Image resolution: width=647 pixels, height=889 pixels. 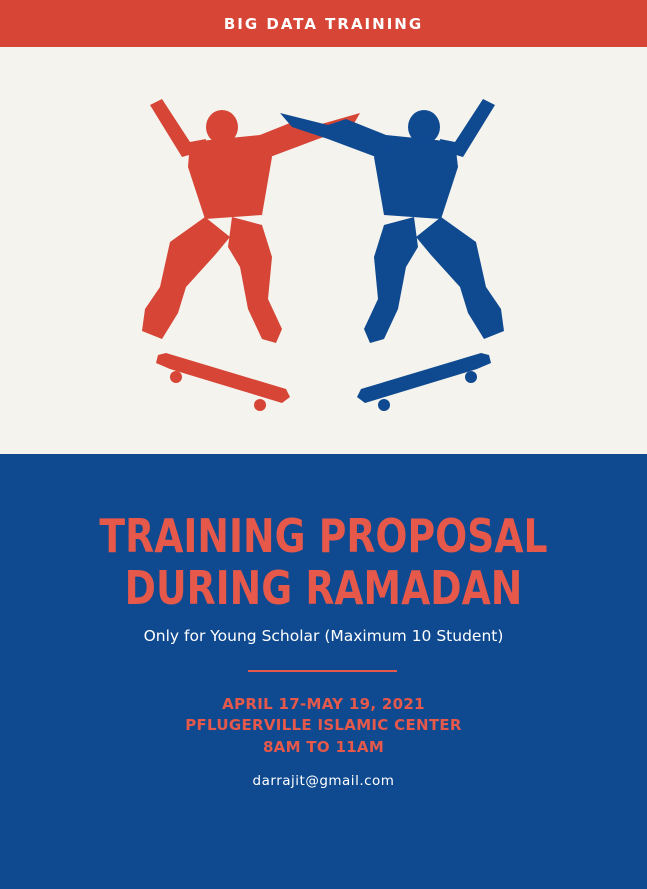 What do you see at coordinates (424, 382) in the screenshot?
I see `right-skateboard-icon` at bounding box center [424, 382].